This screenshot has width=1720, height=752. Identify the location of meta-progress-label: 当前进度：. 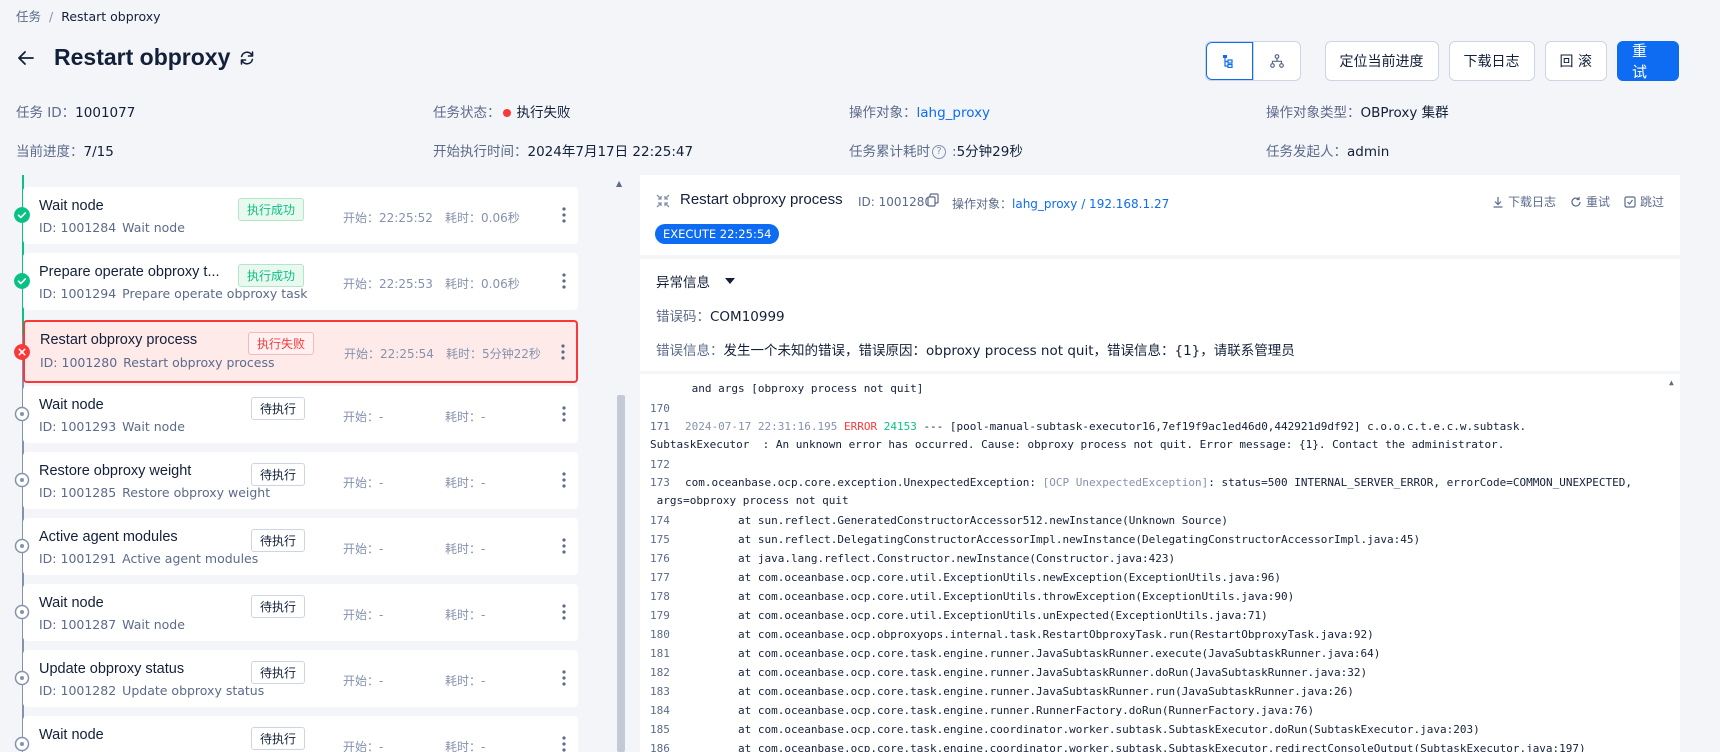
(50, 152).